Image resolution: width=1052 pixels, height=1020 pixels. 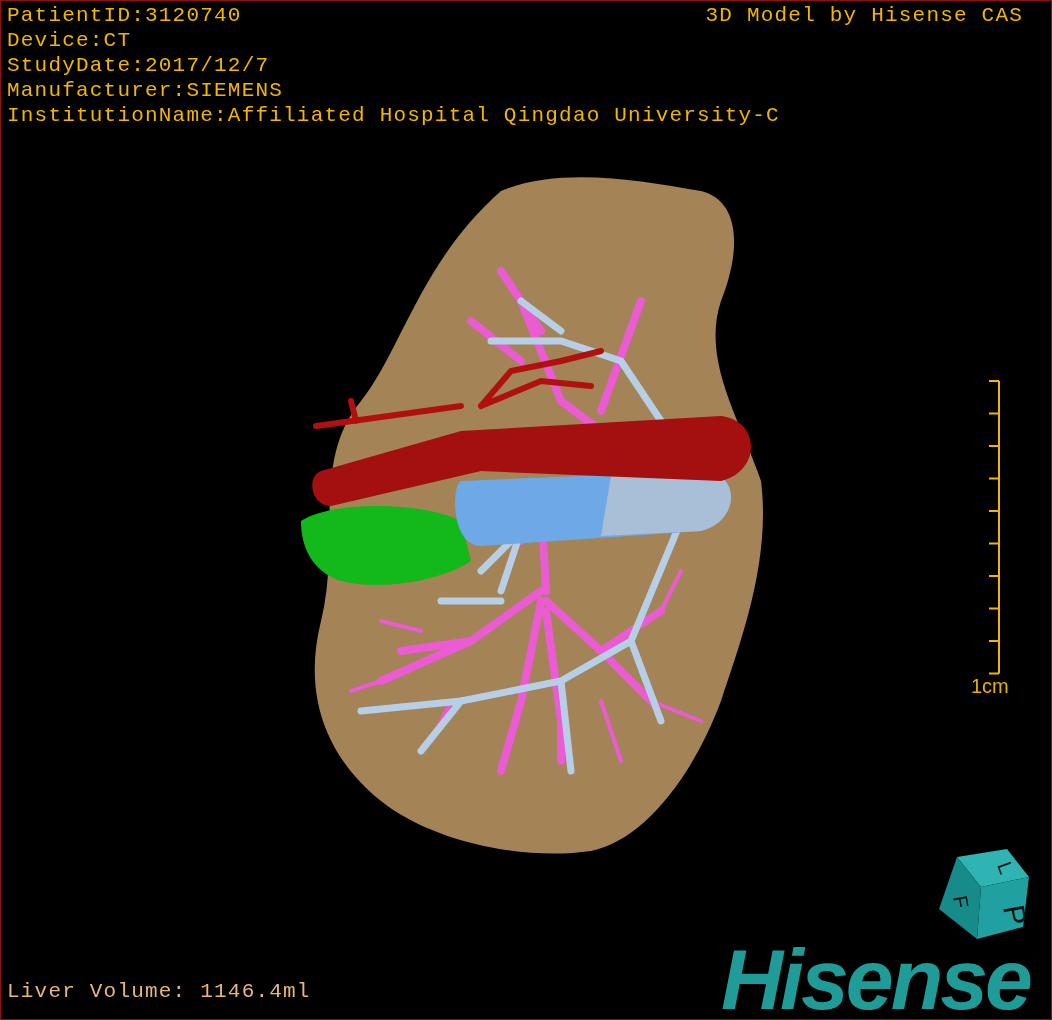 I want to click on brand-logo: Hisense, so click(x=875, y=977).